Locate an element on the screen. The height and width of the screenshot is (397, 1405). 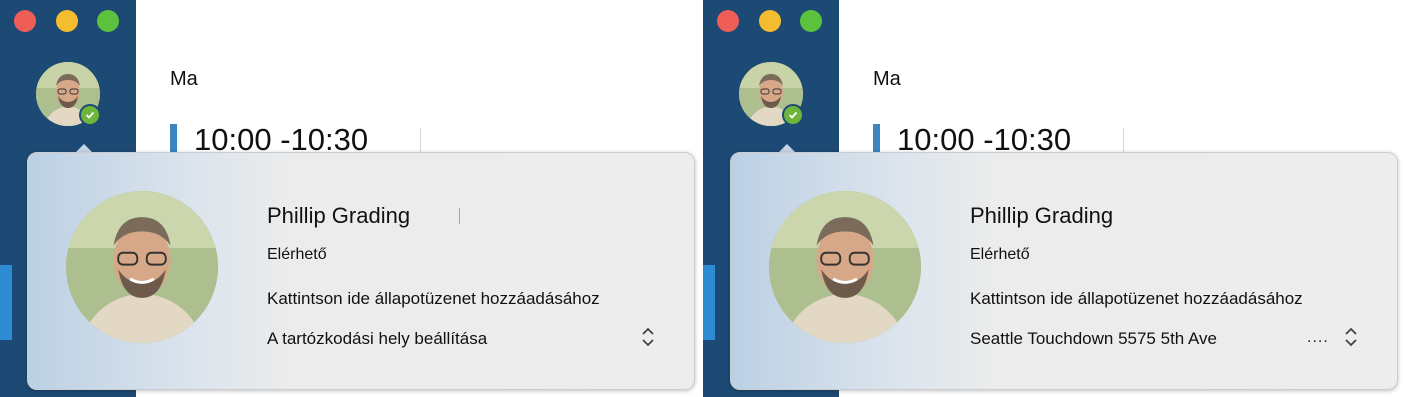
text-cursor is located at coordinates (459, 216).